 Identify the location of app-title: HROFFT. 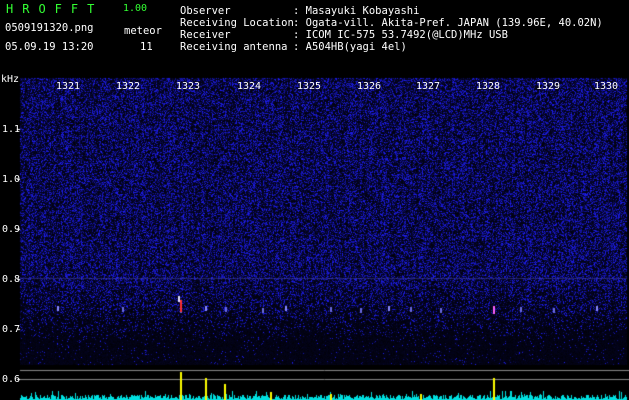
(55, 9).